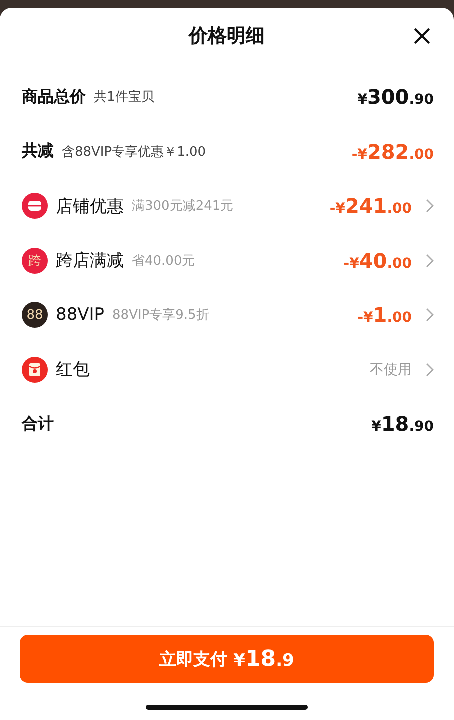 Image resolution: width=454 pixels, height=720 pixels. I want to click on row-label: 店铺优惠, so click(90, 207).